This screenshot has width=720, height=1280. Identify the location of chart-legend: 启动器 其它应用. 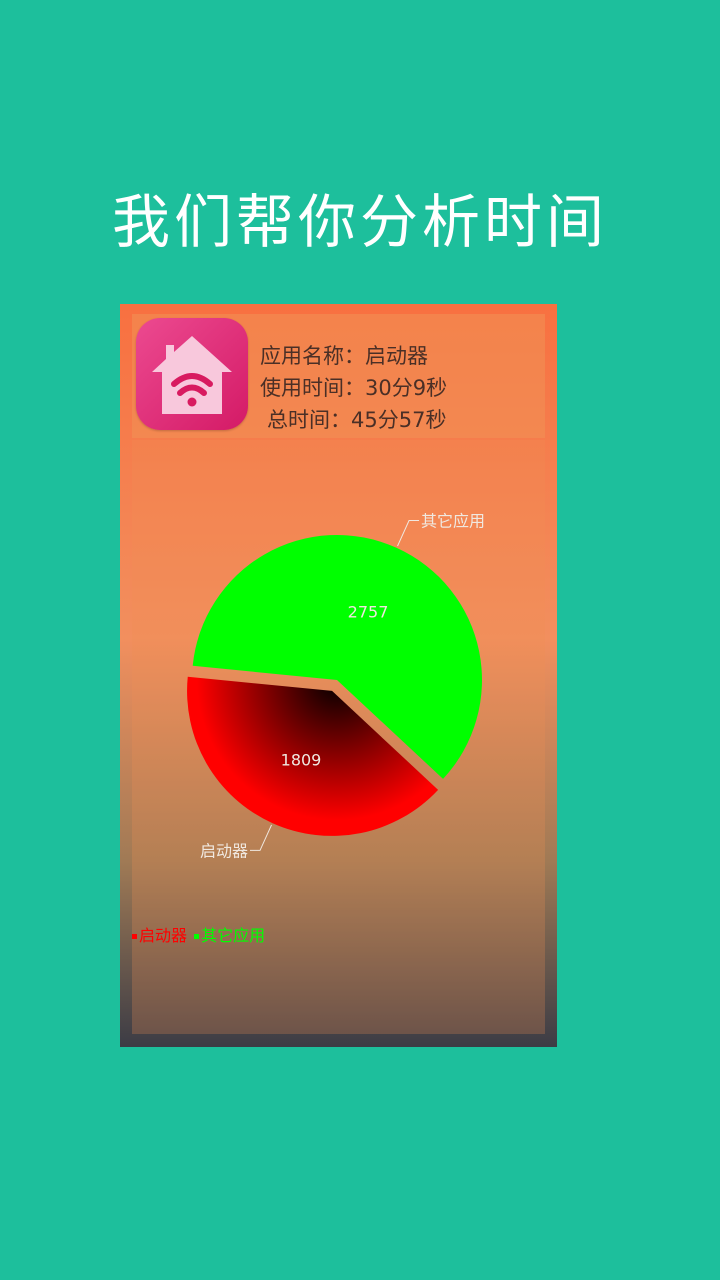
(199, 934).